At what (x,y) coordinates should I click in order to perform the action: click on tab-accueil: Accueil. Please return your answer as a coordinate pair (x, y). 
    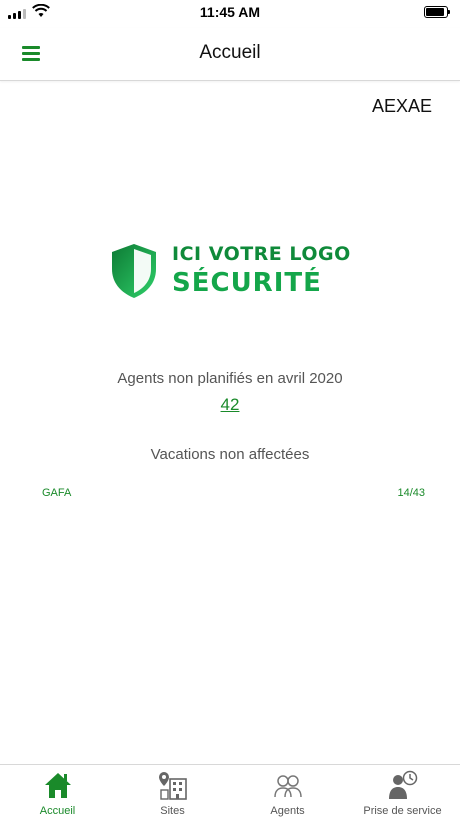
    Looking at the image, I should click on (57, 792).